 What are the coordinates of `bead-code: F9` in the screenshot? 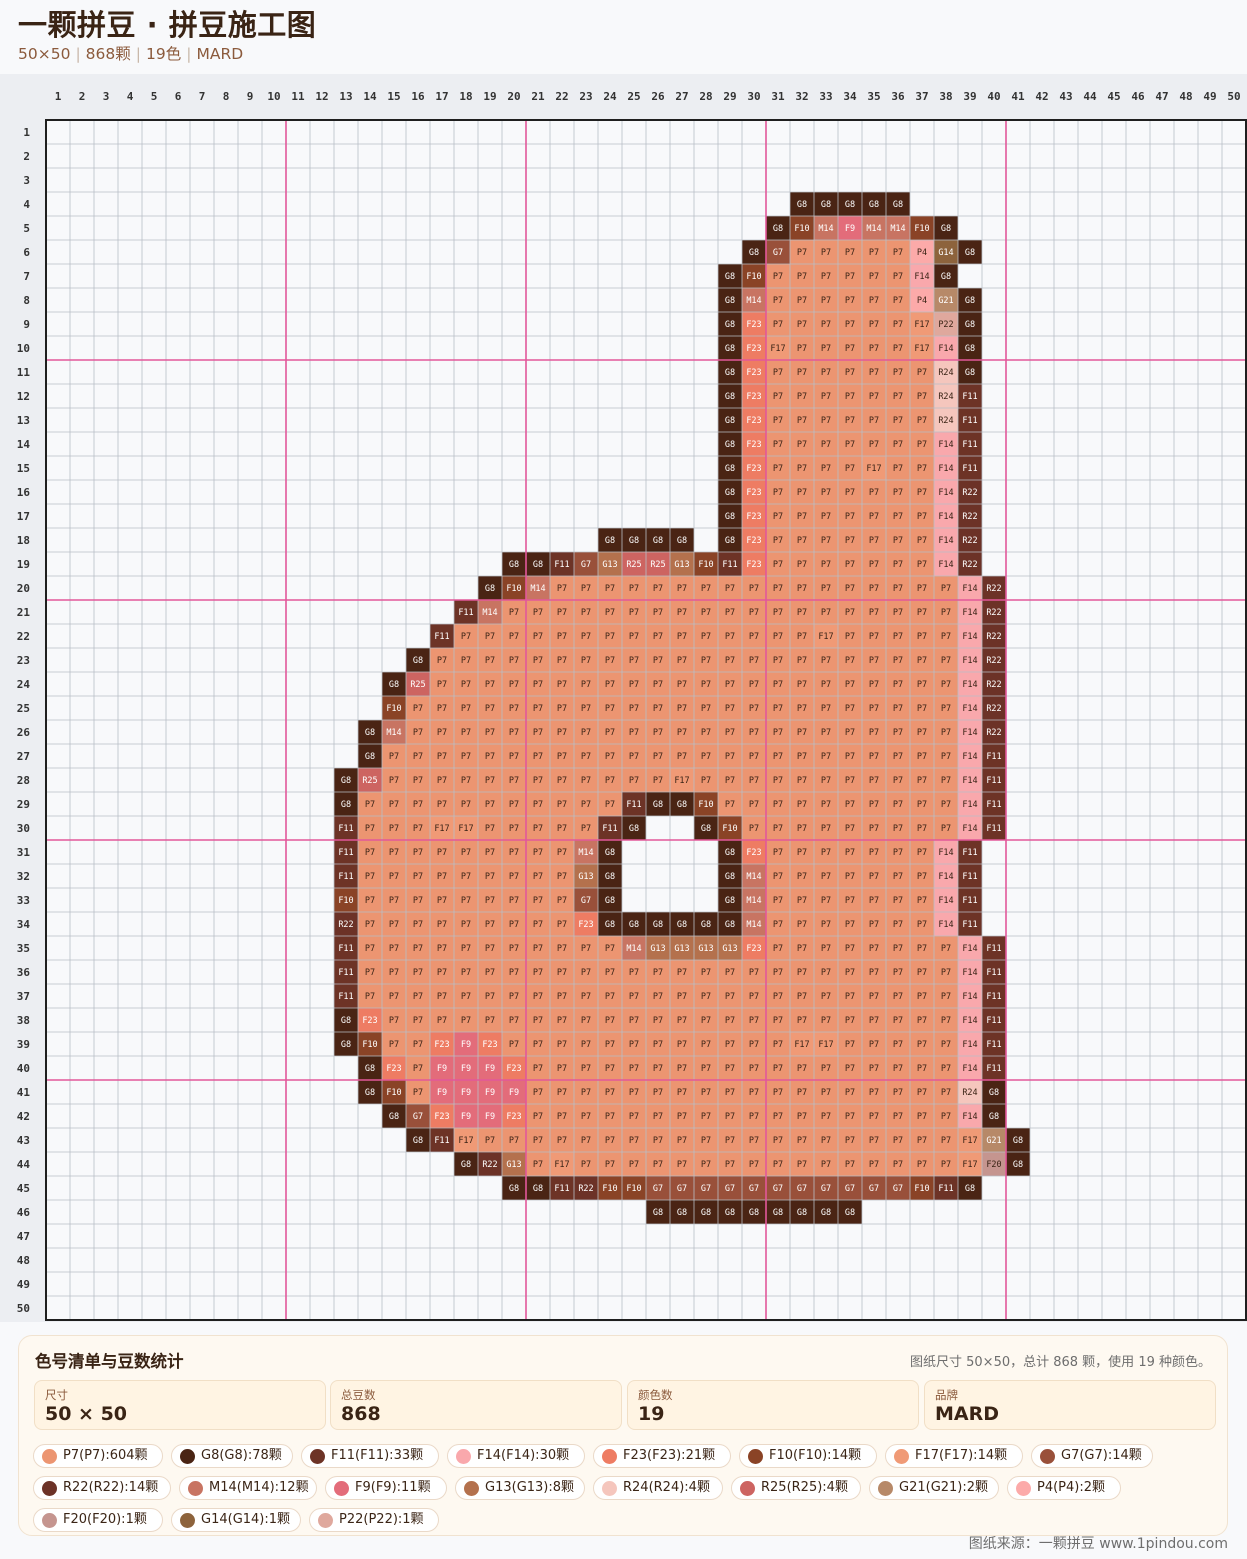 It's located at (850, 229).